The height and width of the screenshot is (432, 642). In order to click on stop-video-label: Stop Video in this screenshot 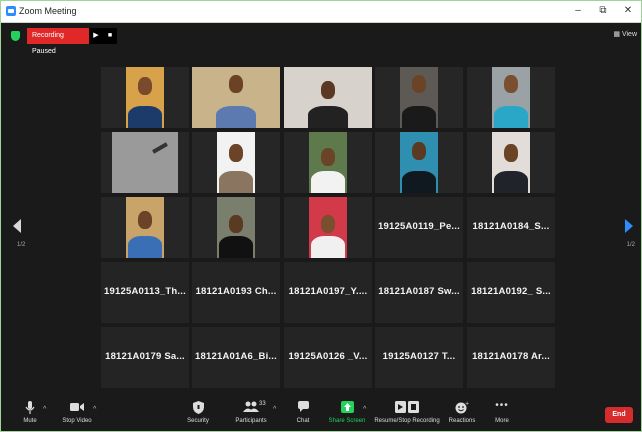, I will do `click(77, 421)`.